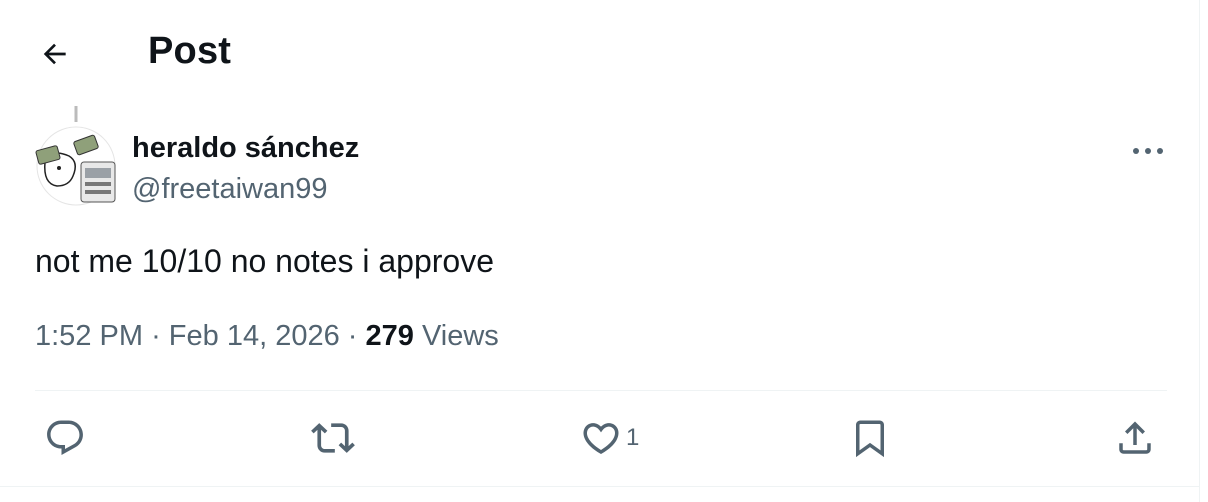  I want to click on bookmark-icon, so click(870, 439).